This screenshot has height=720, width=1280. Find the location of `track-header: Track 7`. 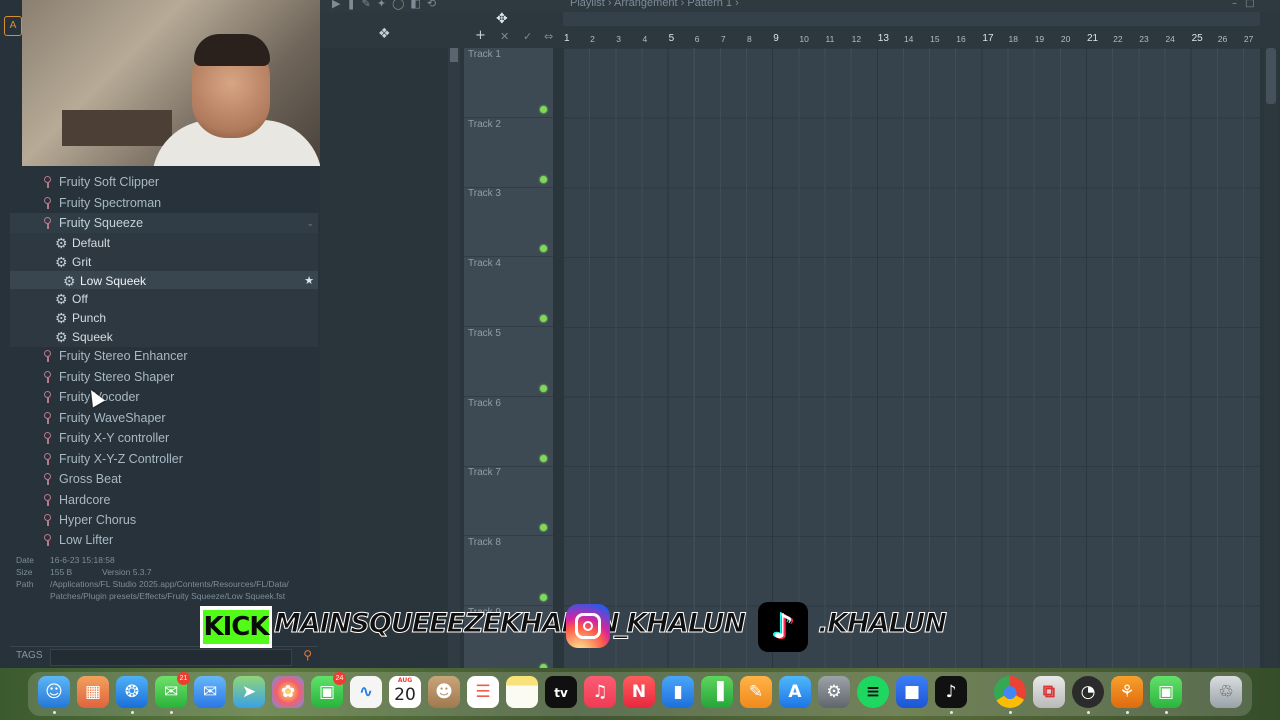

track-header: Track 7 is located at coordinates (508, 501).